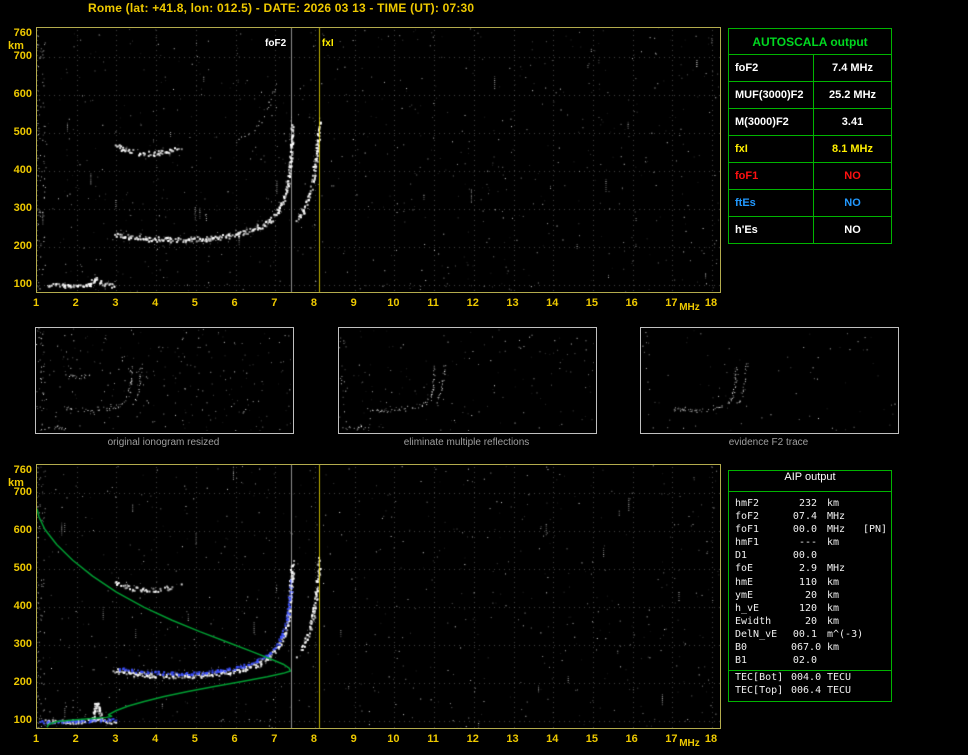  I want to click on autoscala-row-label: MUF(3000)F2, so click(771, 95).